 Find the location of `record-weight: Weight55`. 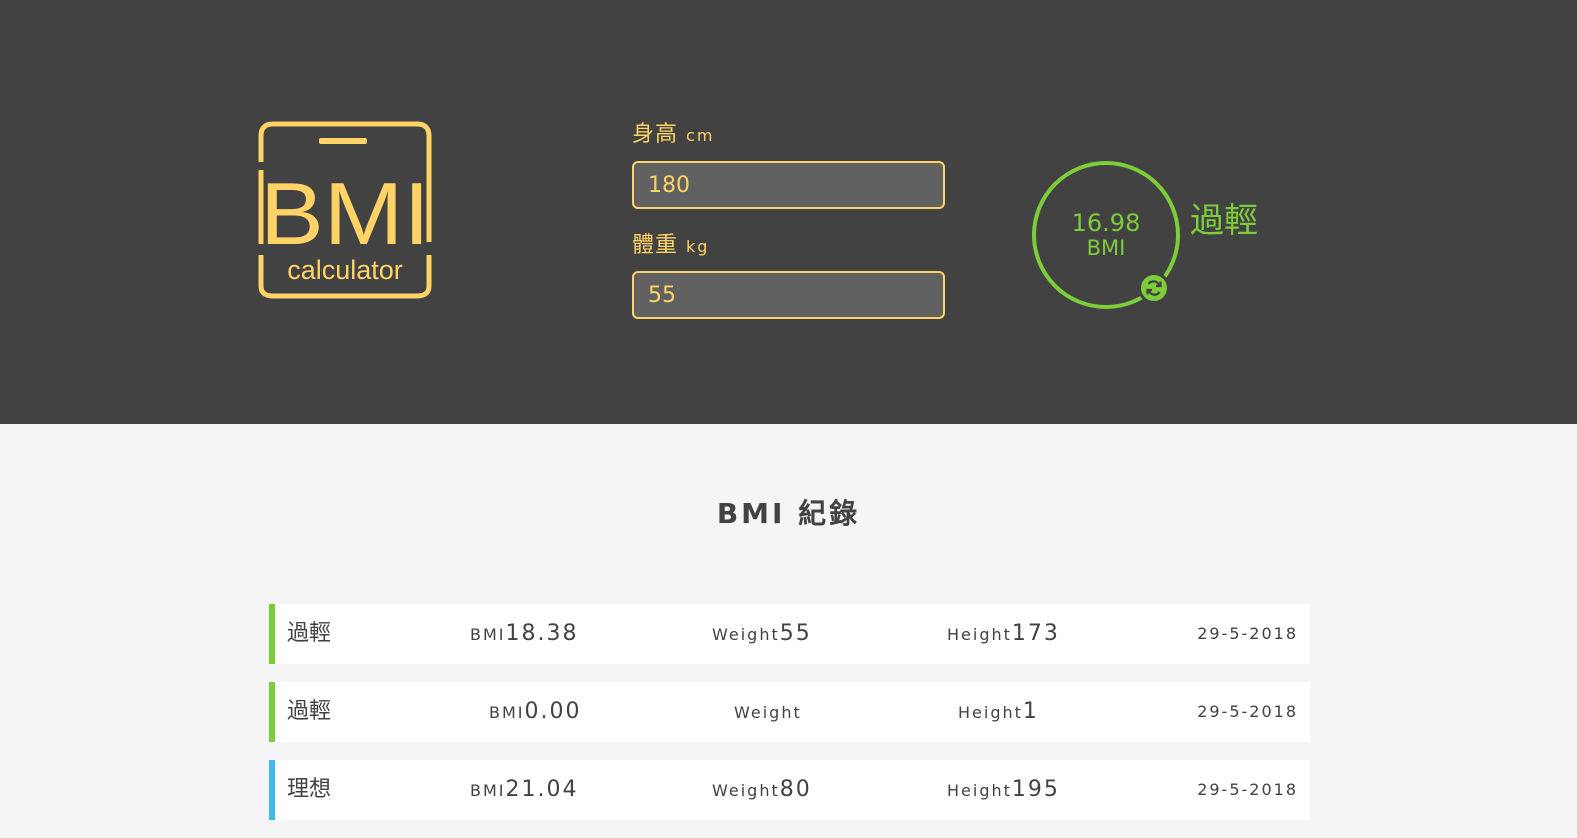

record-weight: Weight55 is located at coordinates (762, 634).